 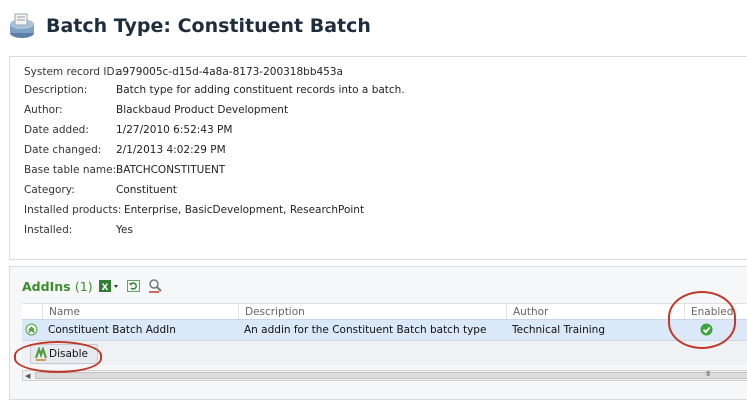 I want to click on page-header: Batch Type: Constituent Batch, so click(x=373, y=28).